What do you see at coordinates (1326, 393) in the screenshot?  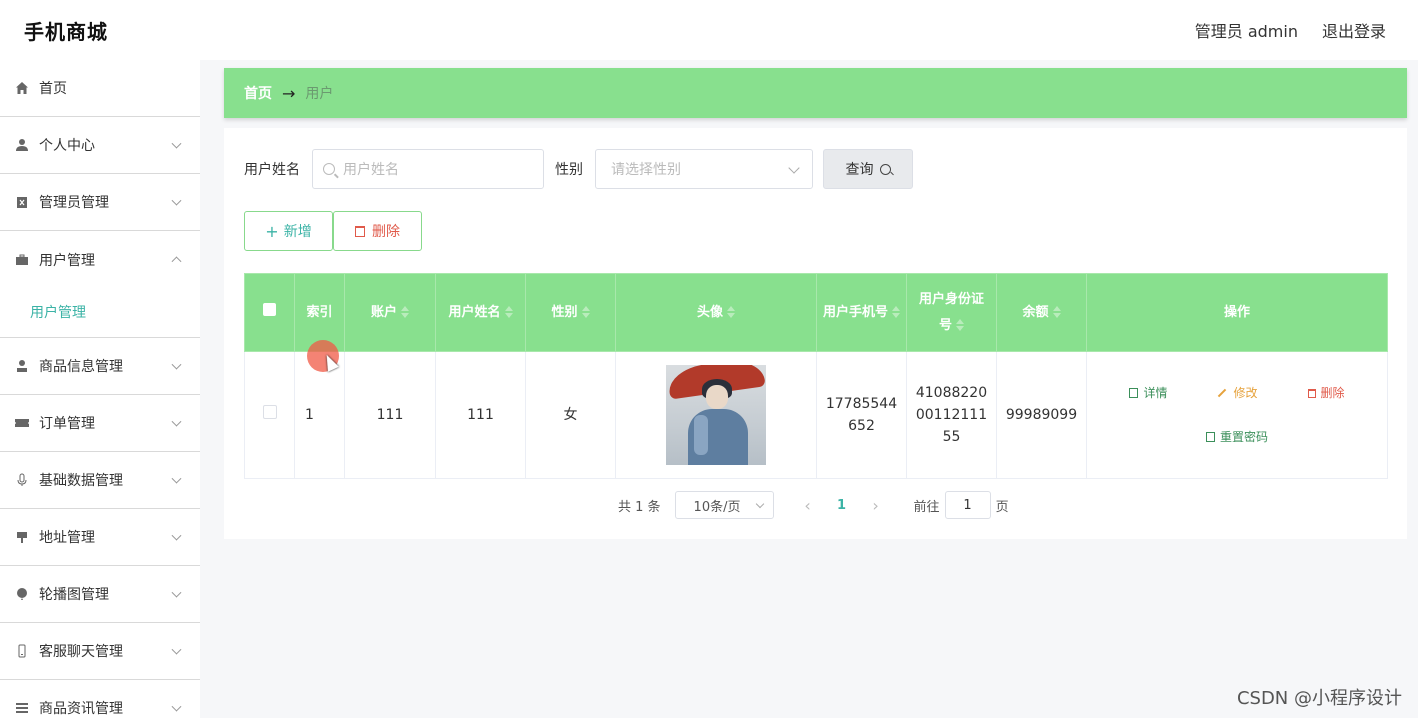 I see `row-delete-button: 删除` at bounding box center [1326, 393].